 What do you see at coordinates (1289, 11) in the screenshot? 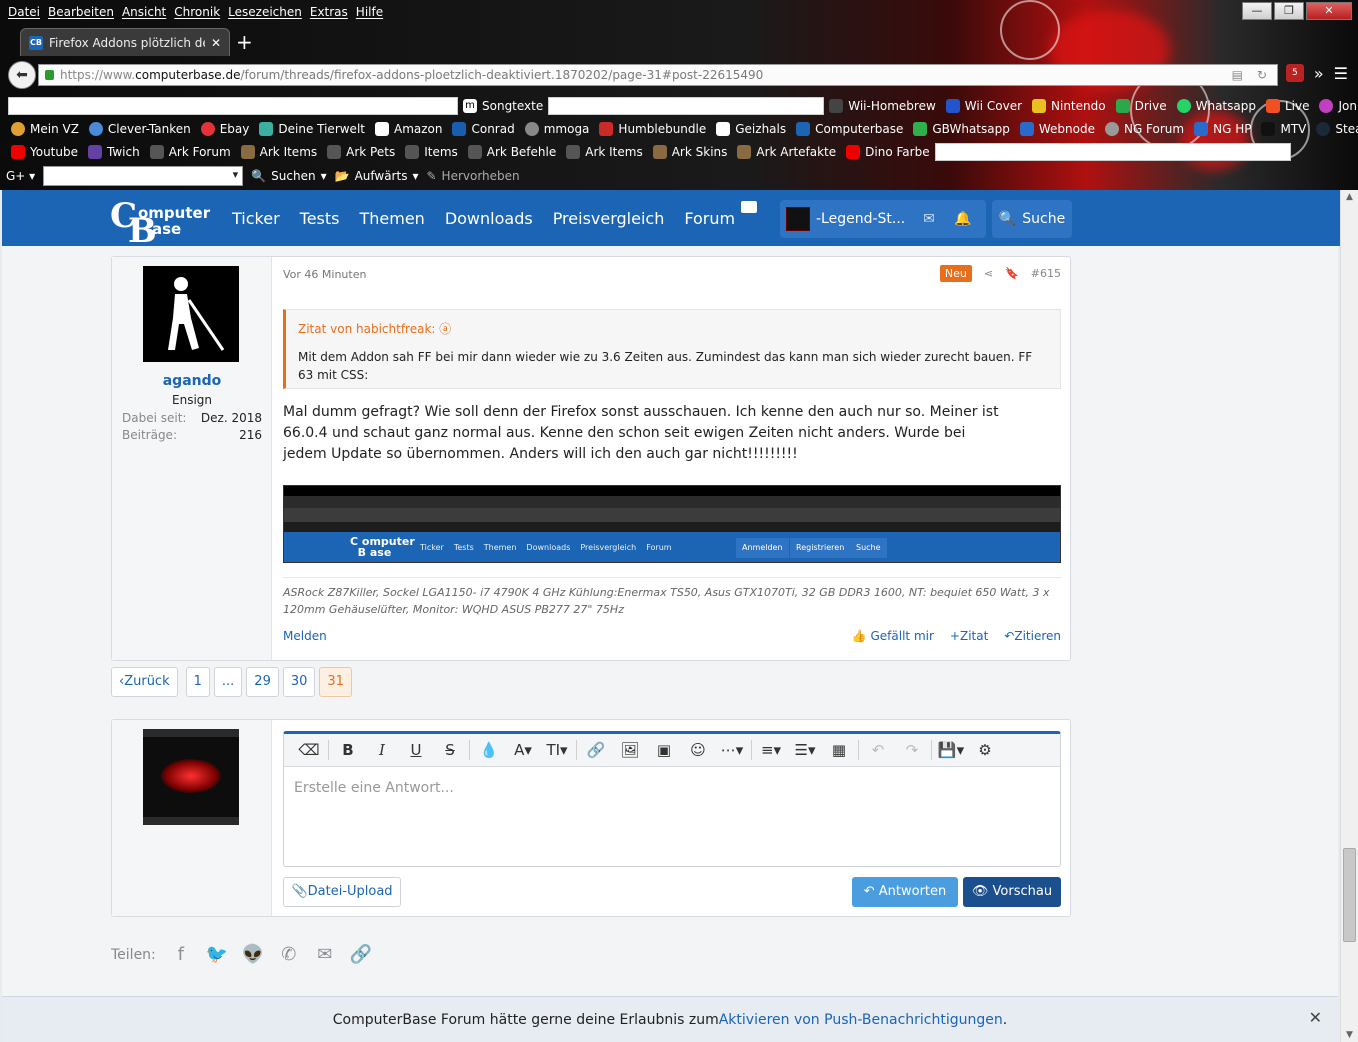
I see `maximize-button: ❐` at bounding box center [1289, 11].